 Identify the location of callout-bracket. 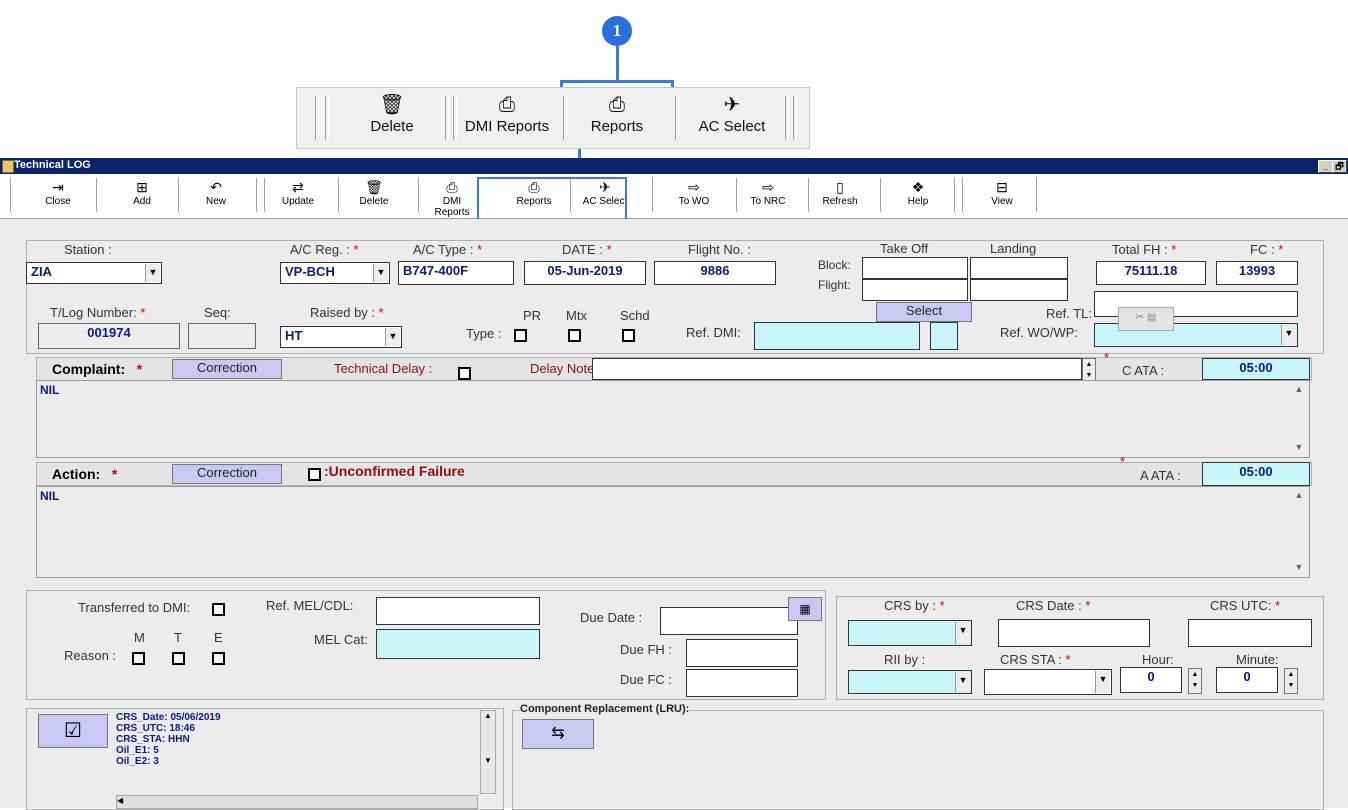
(617, 81).